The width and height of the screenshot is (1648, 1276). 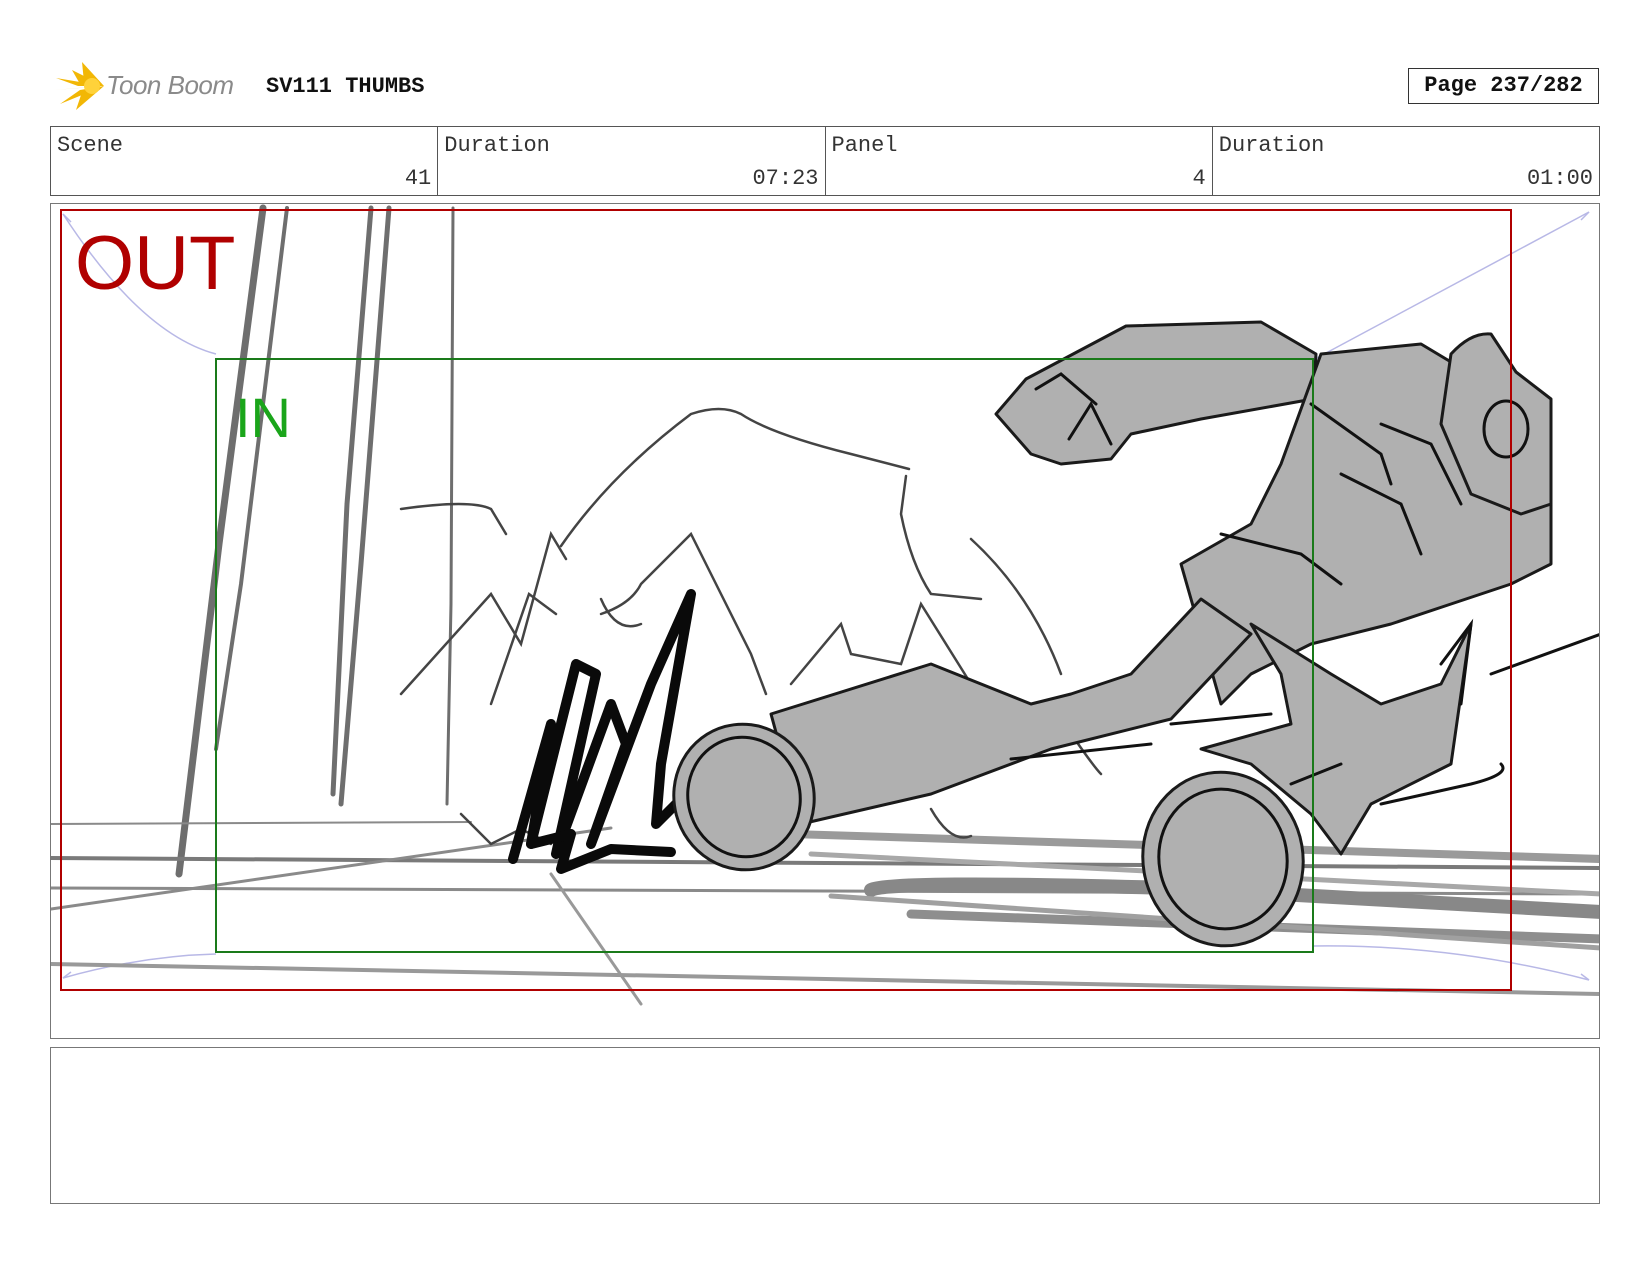 I want to click on panel-notes-box, so click(x=825, y=1125).